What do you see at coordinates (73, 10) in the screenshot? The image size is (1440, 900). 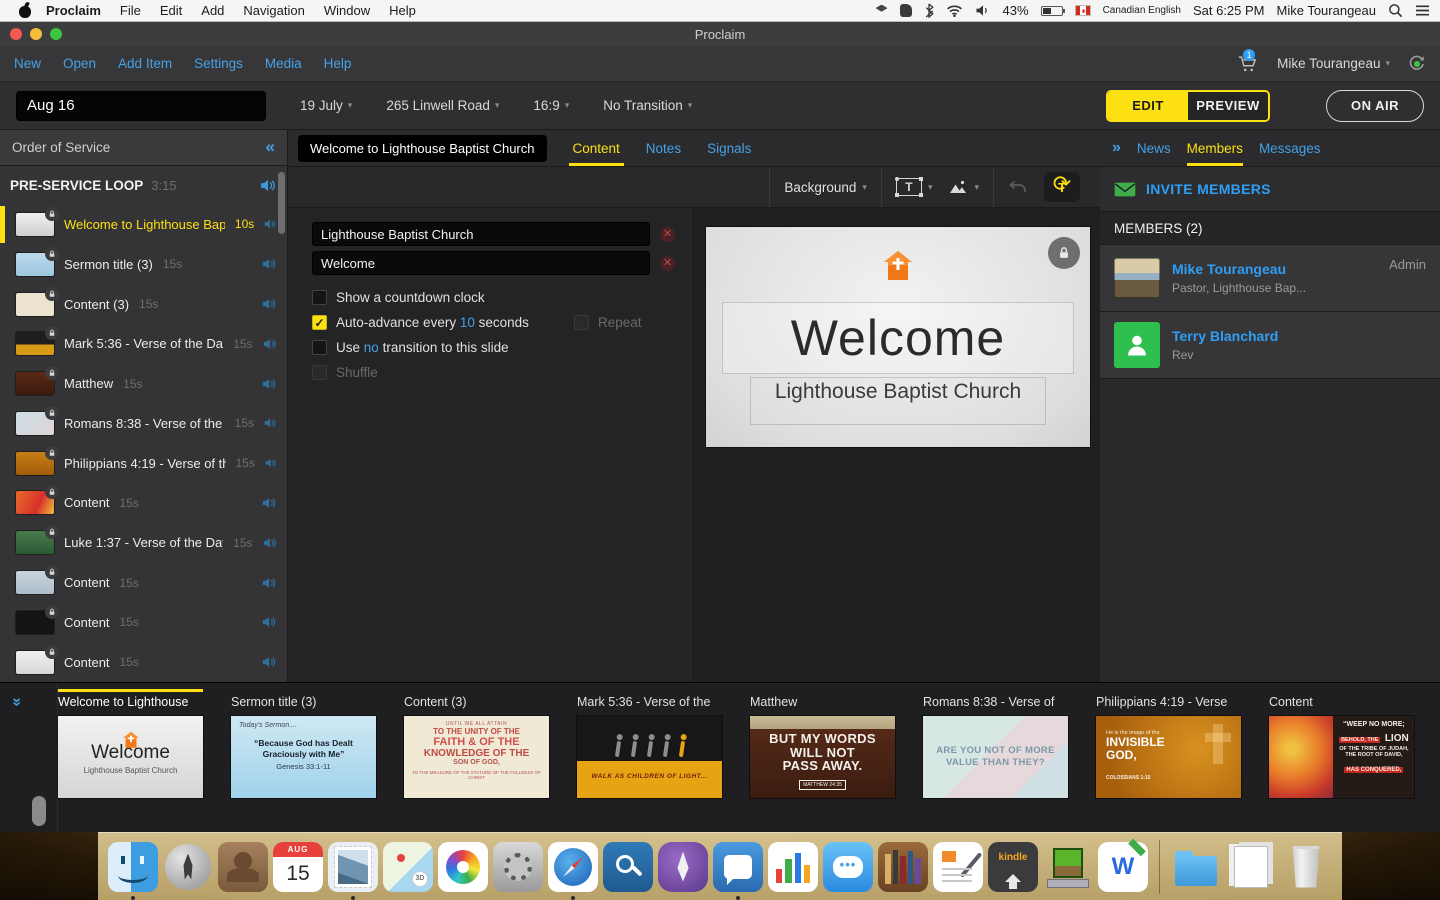 I see `menu-proclaim: Proclaim` at bounding box center [73, 10].